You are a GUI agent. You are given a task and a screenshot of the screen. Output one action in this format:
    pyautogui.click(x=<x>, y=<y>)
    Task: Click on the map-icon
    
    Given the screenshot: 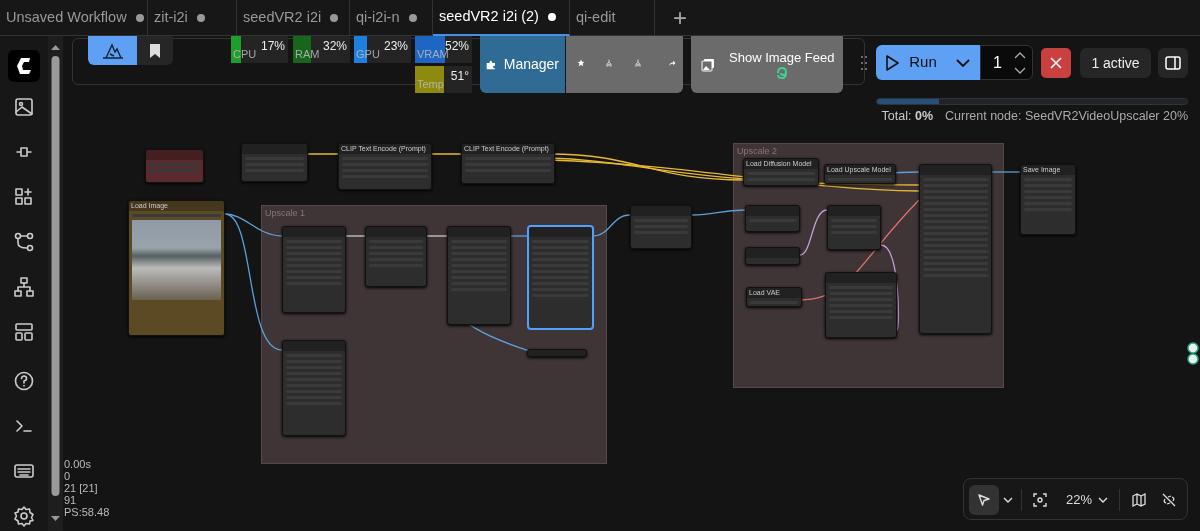 What is the action you would take?
    pyautogui.click(x=1139, y=500)
    